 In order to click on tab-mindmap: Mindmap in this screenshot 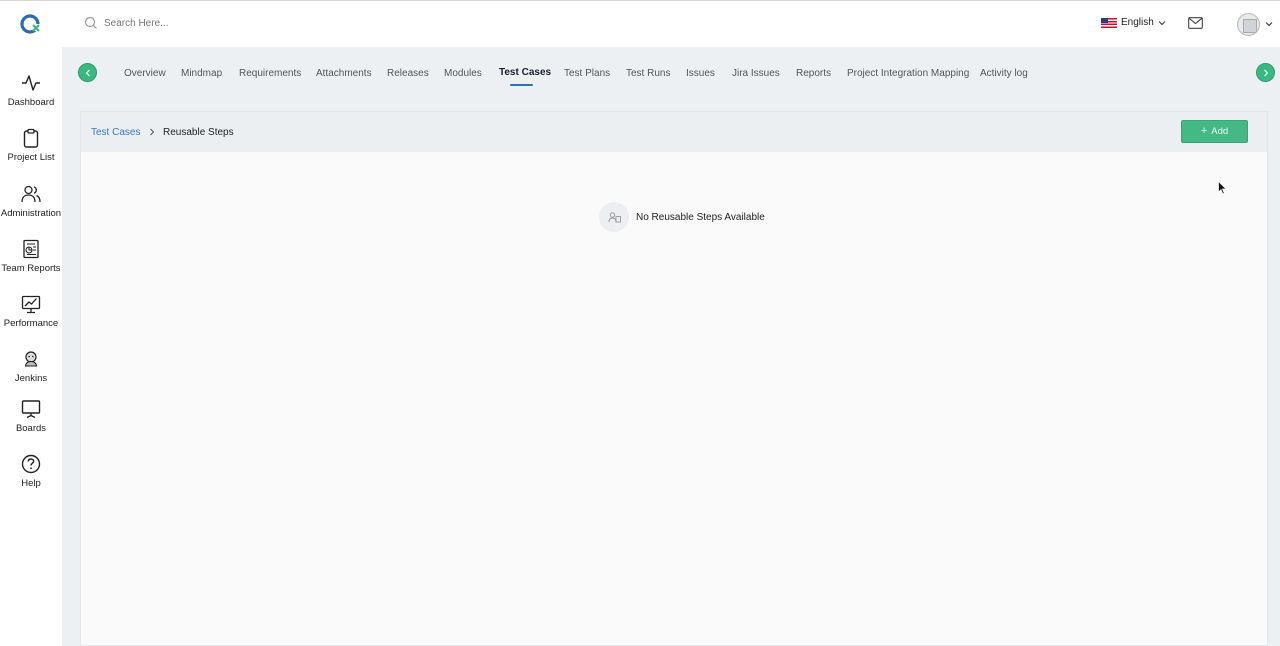, I will do `click(201, 73)`.